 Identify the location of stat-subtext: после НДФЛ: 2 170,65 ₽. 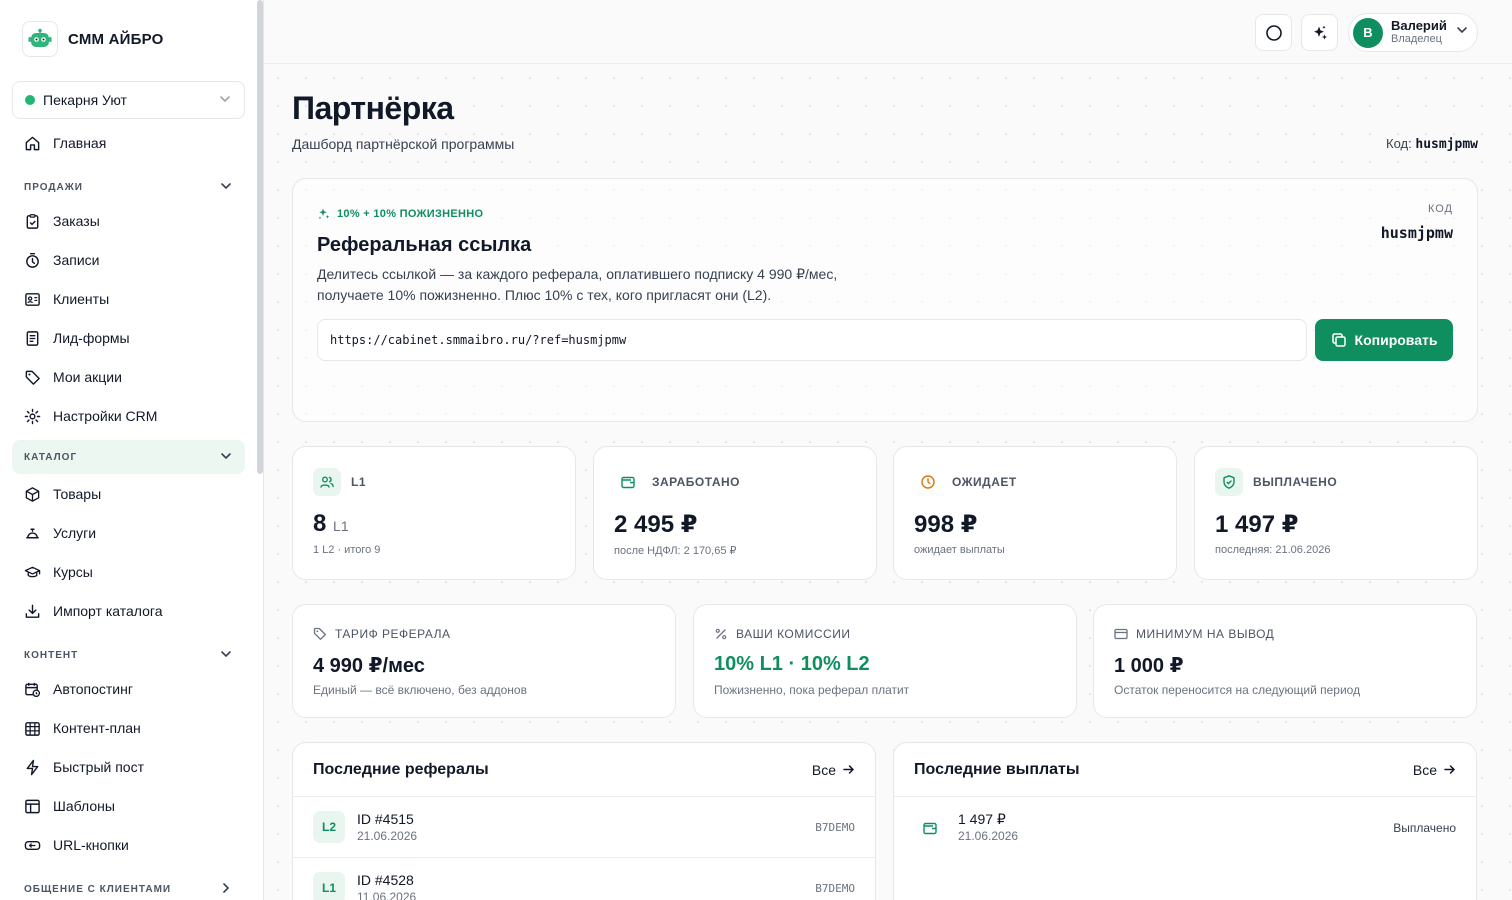
(675, 551).